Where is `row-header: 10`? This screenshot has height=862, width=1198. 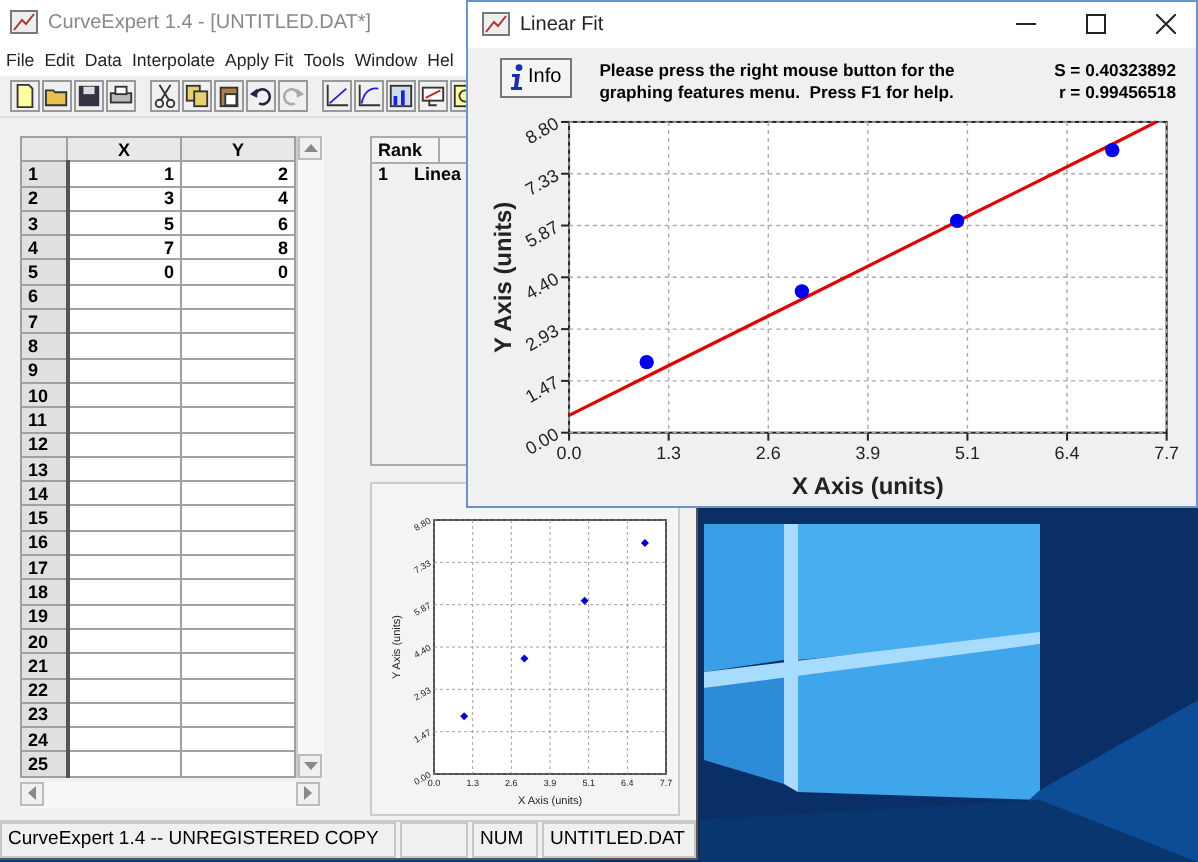
row-header: 10 is located at coordinates (44, 395).